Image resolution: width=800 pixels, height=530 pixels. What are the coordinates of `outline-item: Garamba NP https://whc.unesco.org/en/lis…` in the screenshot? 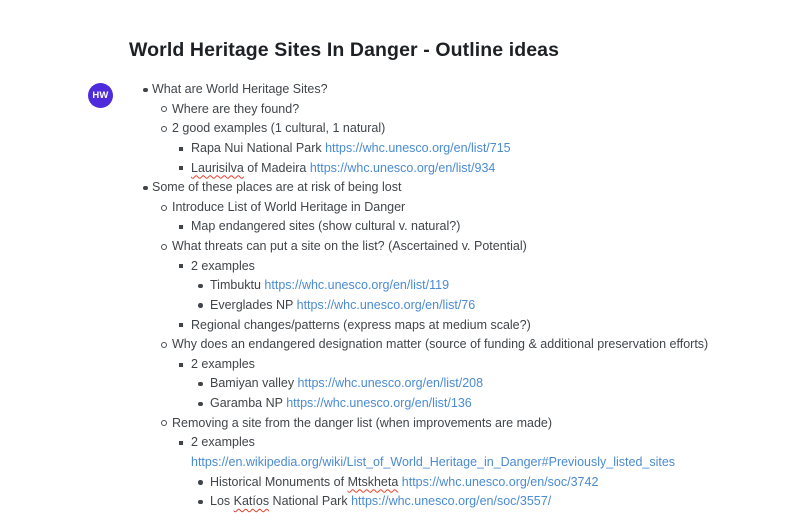 It's located at (400, 404).